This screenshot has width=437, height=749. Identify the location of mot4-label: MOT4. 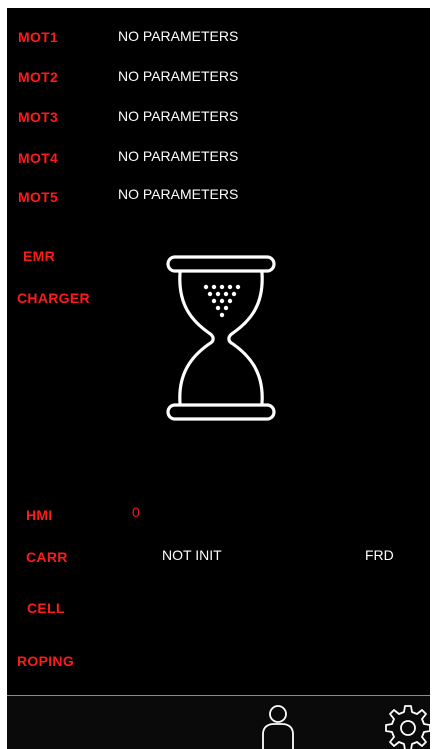
(38, 158).